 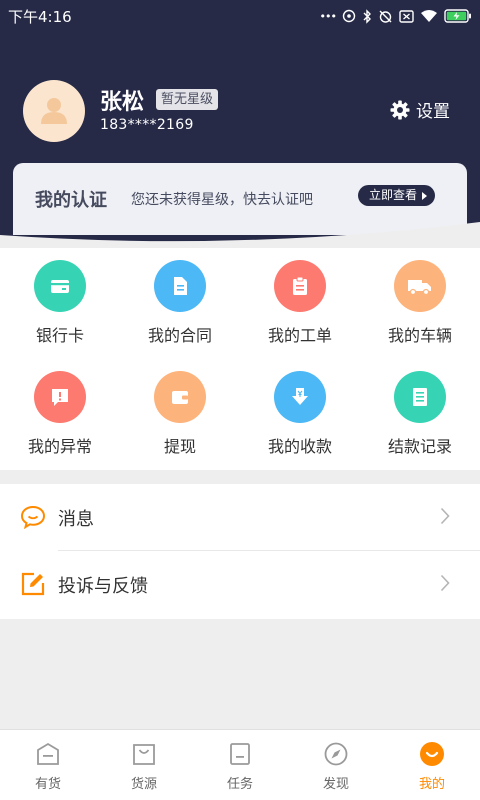 What do you see at coordinates (47, 784) in the screenshot?
I see `tab-label-have-goods: 有货` at bounding box center [47, 784].